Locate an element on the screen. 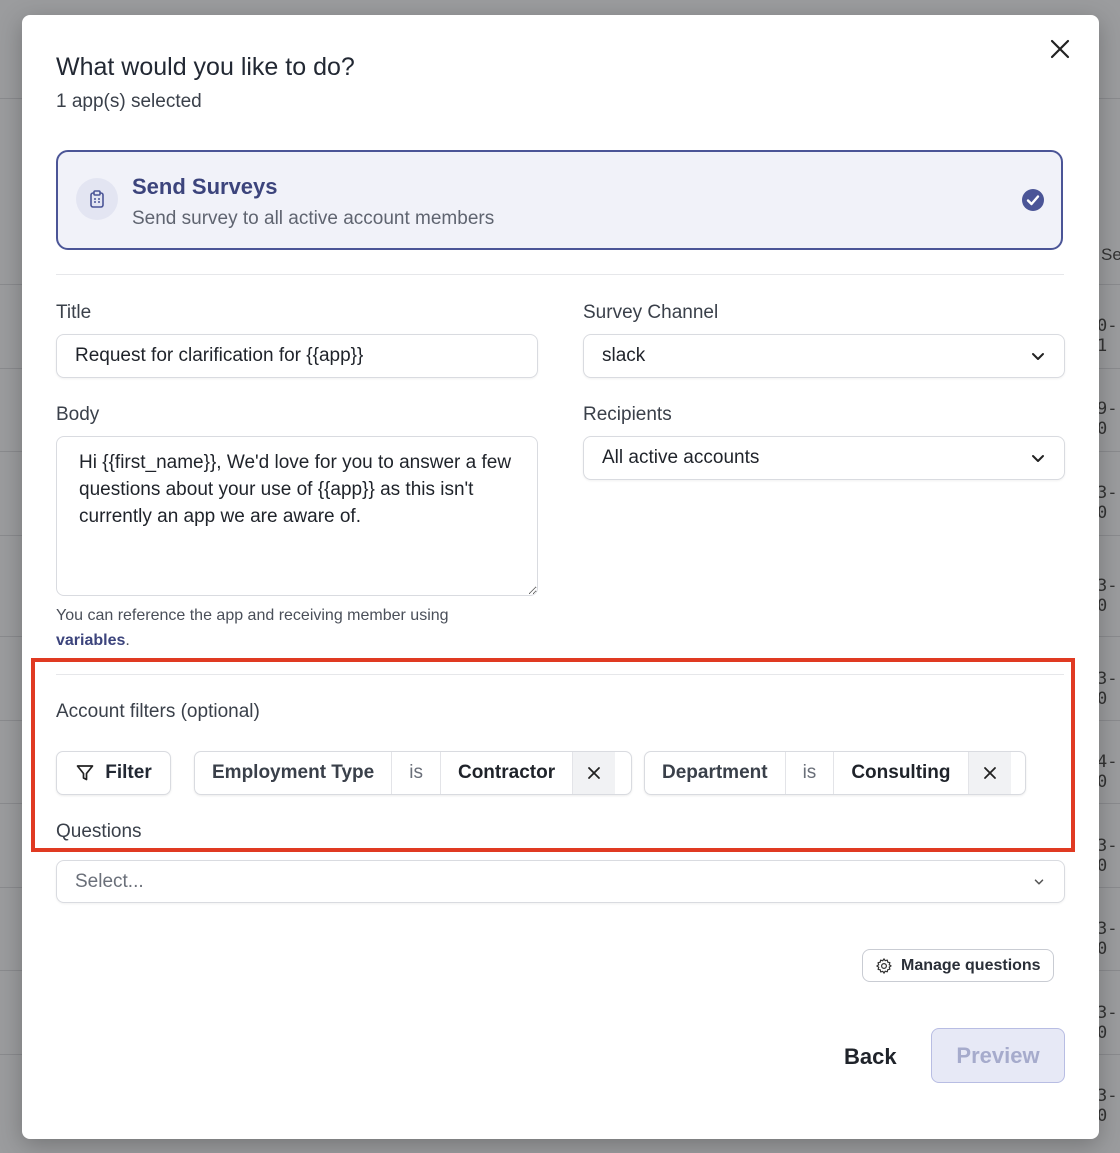 This screenshot has height=1153, width=1120. account-filters-label: Account filters (optional) is located at coordinates (158, 711).